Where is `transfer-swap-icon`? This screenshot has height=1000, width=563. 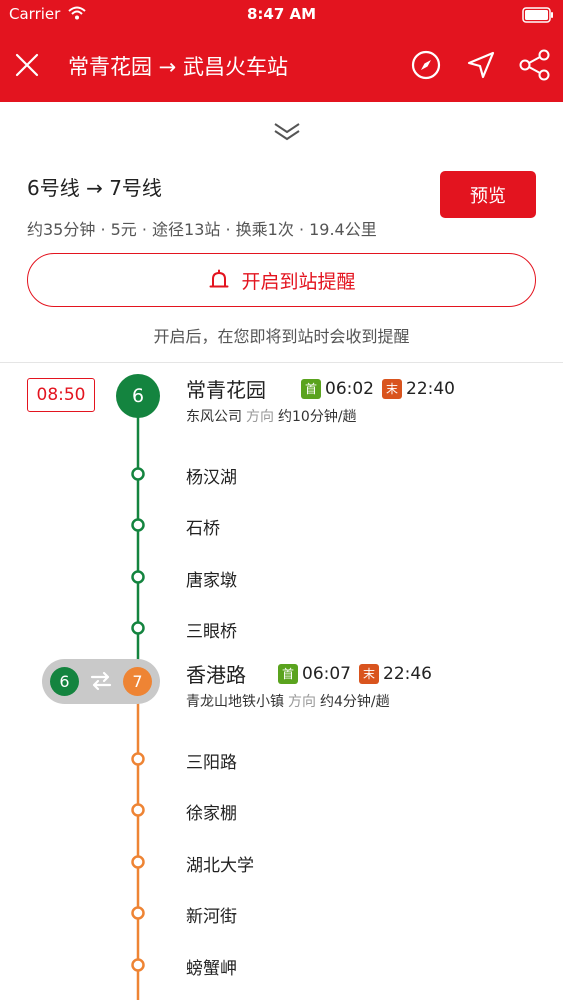
transfer-swap-icon is located at coordinates (101, 681).